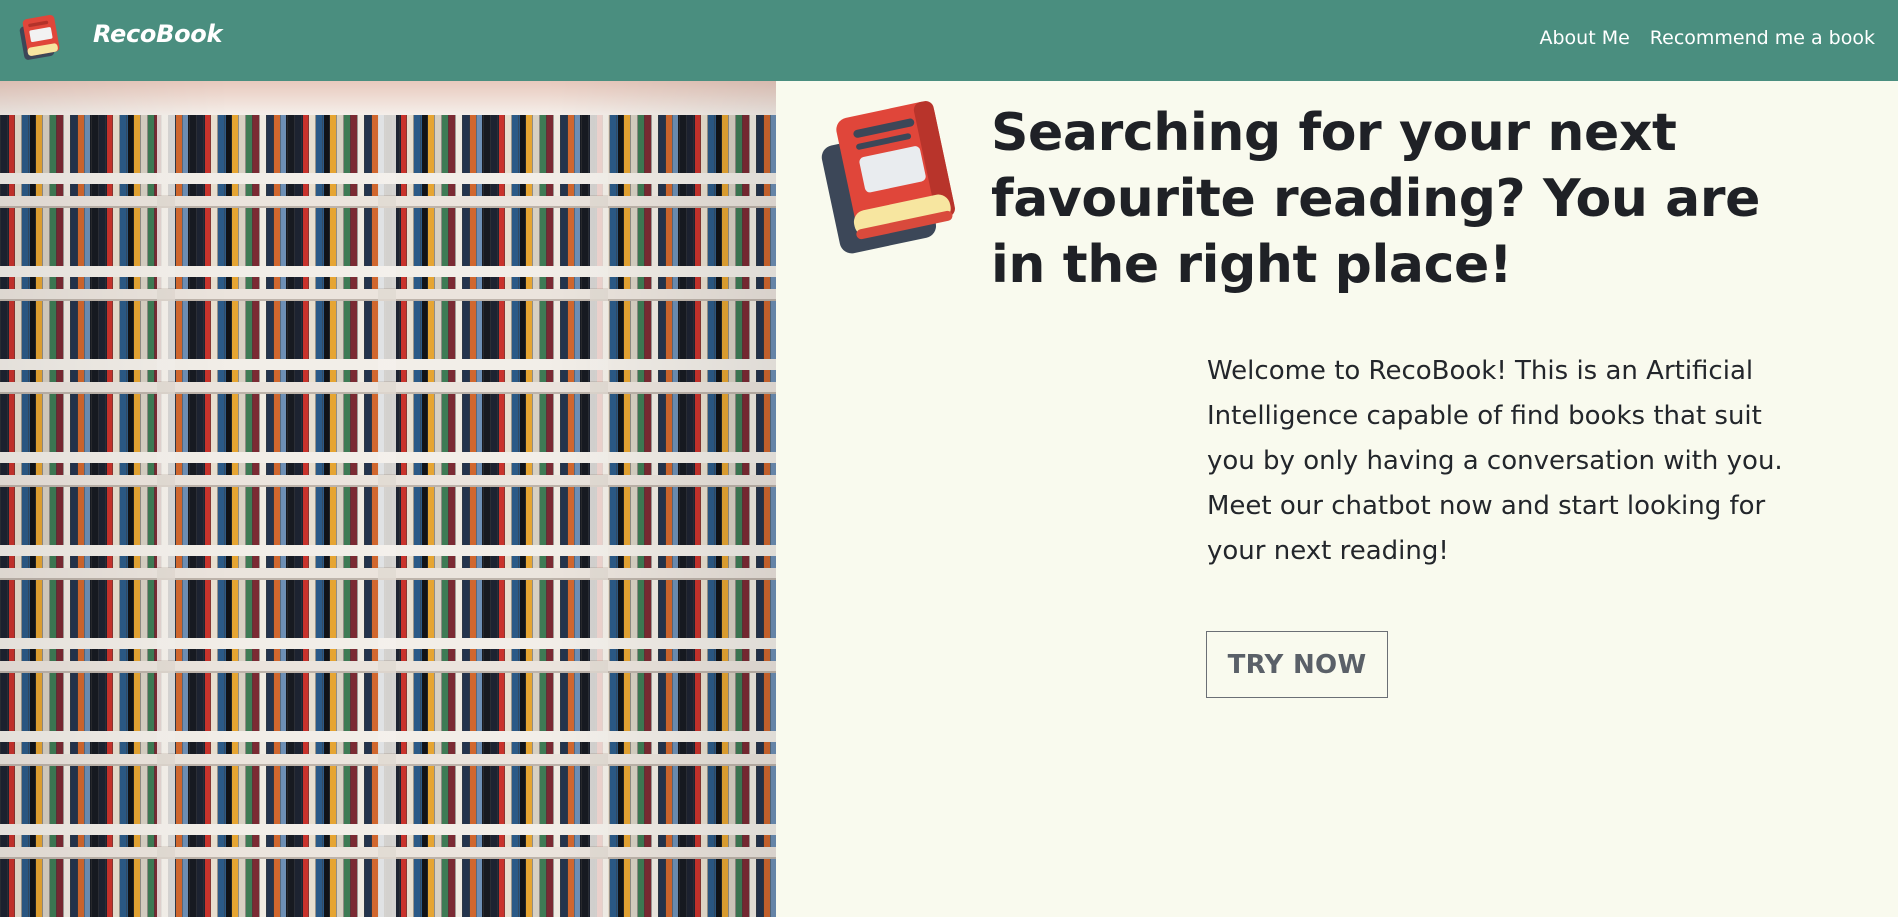 The image size is (1898, 917). I want to click on nav-links: About Me Recommend me a book, so click(1708, 38).